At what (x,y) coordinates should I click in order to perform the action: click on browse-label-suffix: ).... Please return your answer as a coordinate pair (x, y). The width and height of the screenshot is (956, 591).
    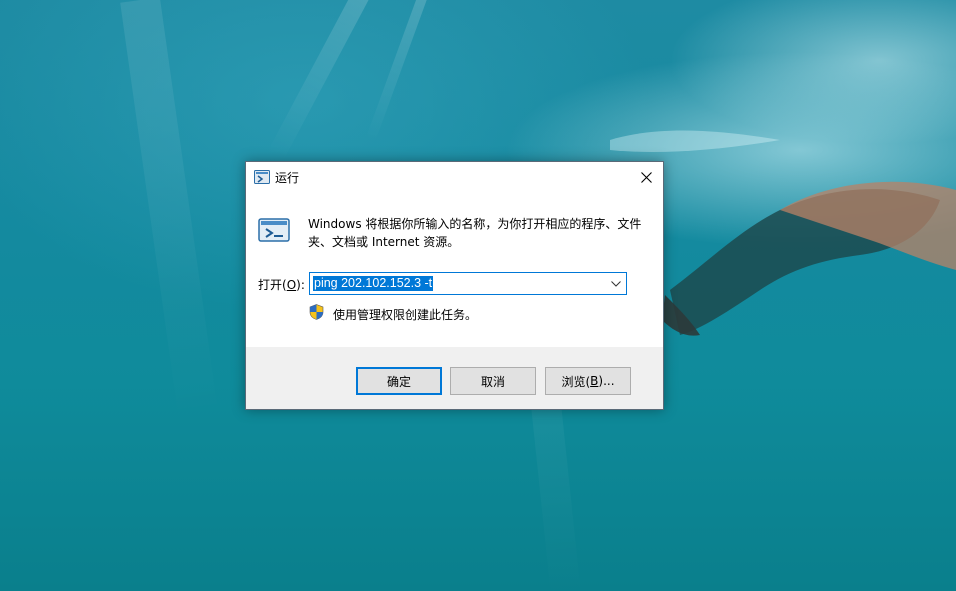
    Looking at the image, I should click on (606, 381).